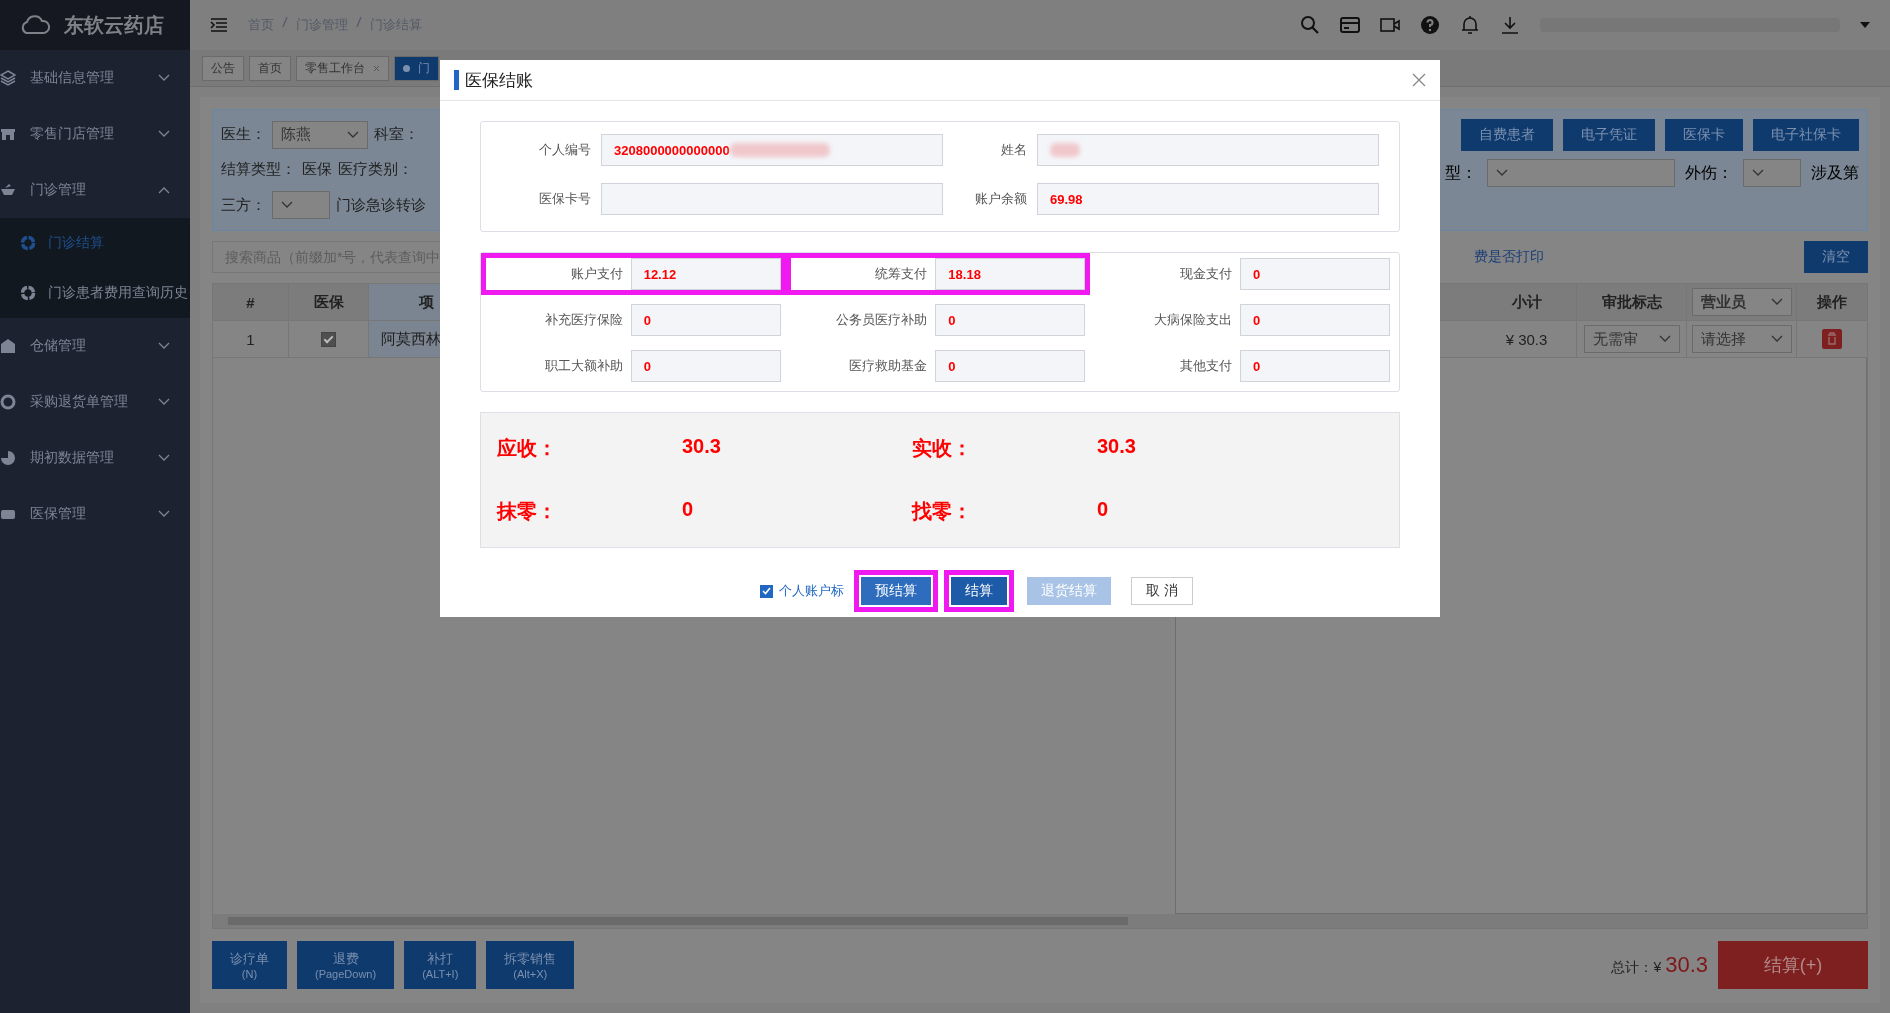 This screenshot has height=1013, width=1890. What do you see at coordinates (1419, 80) in the screenshot?
I see `close-icon` at bounding box center [1419, 80].